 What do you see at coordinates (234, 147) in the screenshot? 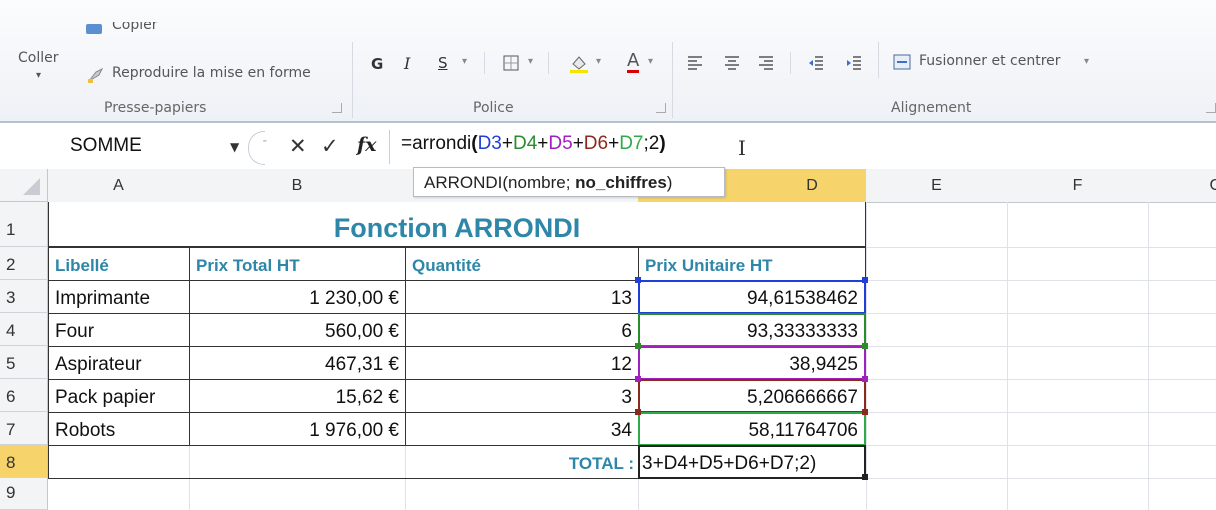
I see `name-box-dropdown-icon: ▼` at bounding box center [234, 147].